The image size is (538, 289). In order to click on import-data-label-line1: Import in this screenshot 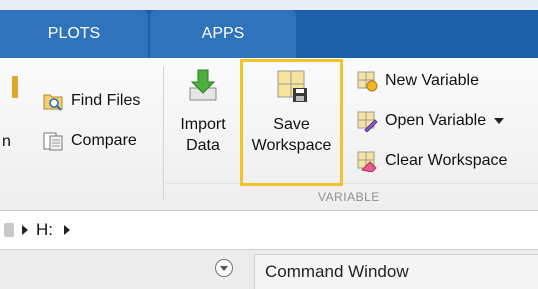, I will do `click(203, 124)`.